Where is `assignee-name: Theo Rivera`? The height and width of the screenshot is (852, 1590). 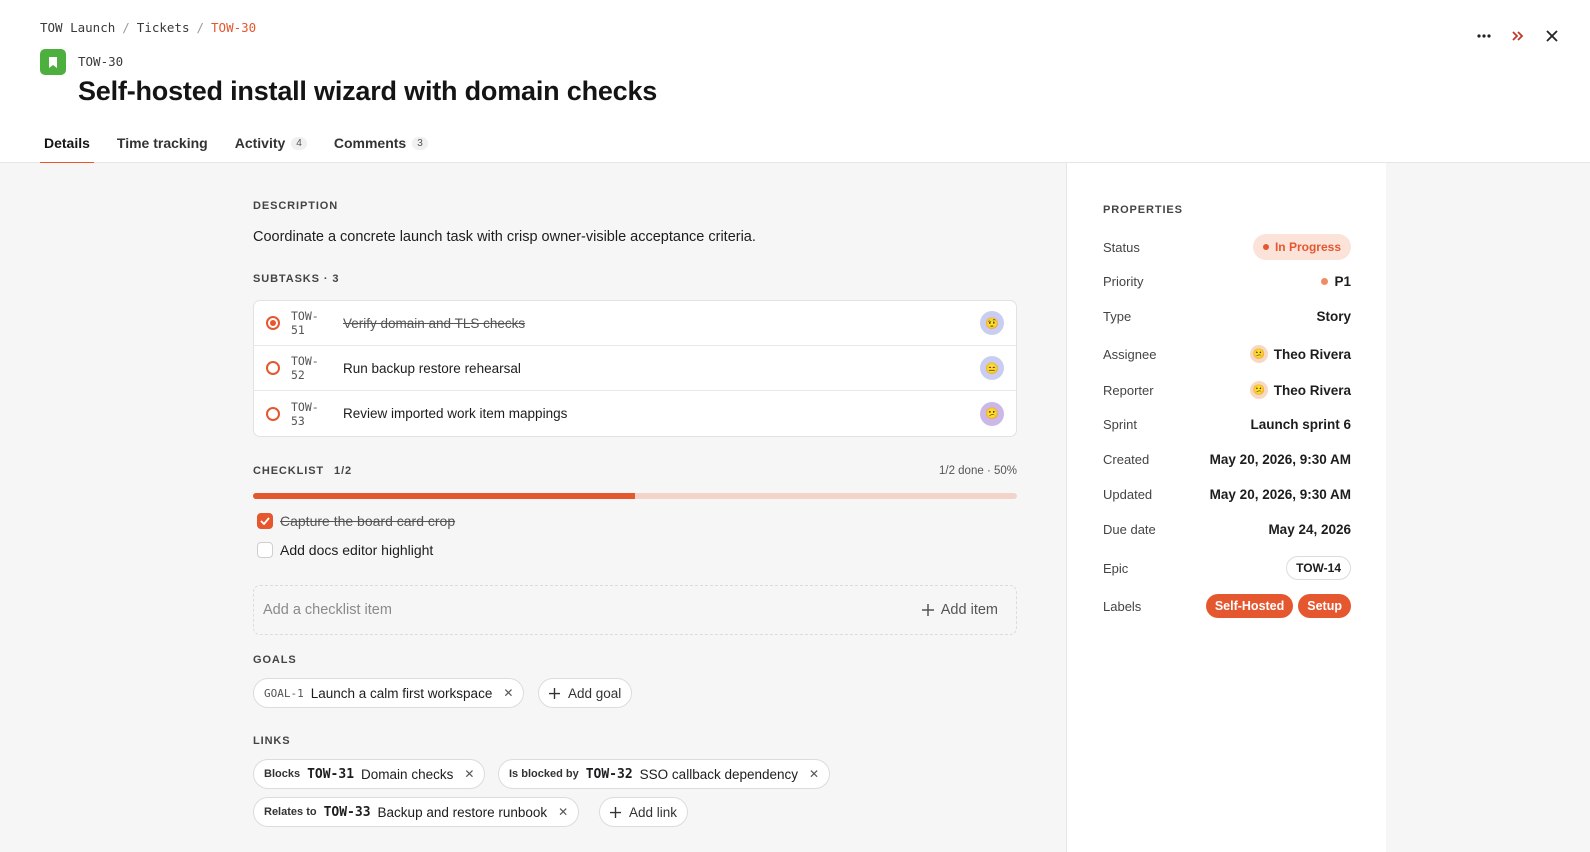 assignee-name: Theo Rivera is located at coordinates (1312, 354).